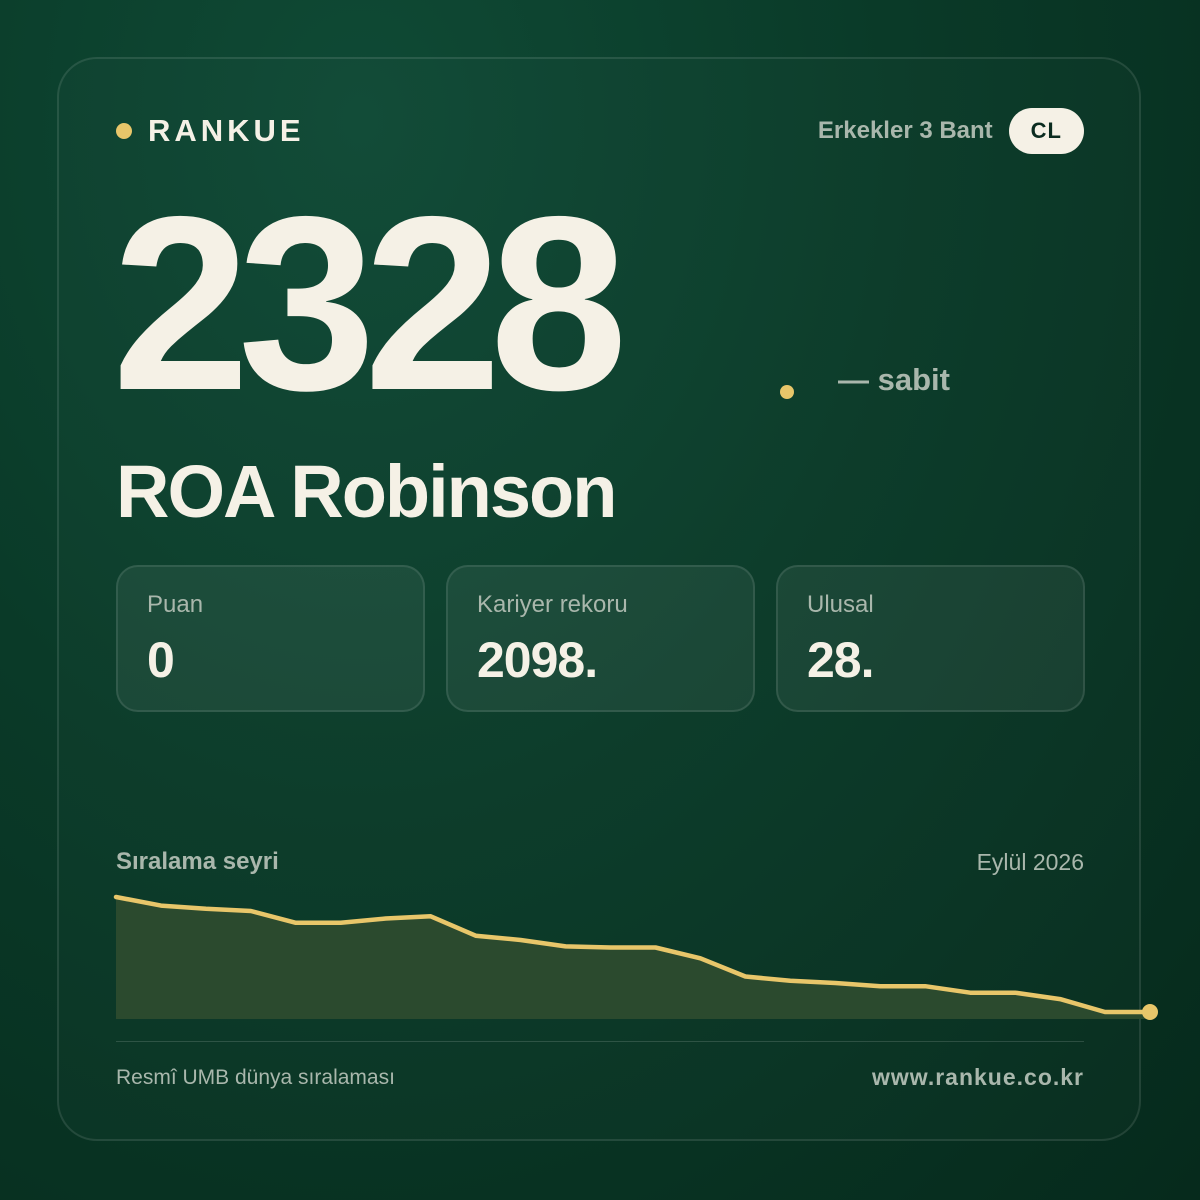 This screenshot has width=1200, height=1200. I want to click on chart-end-point, so click(1150, 1012).